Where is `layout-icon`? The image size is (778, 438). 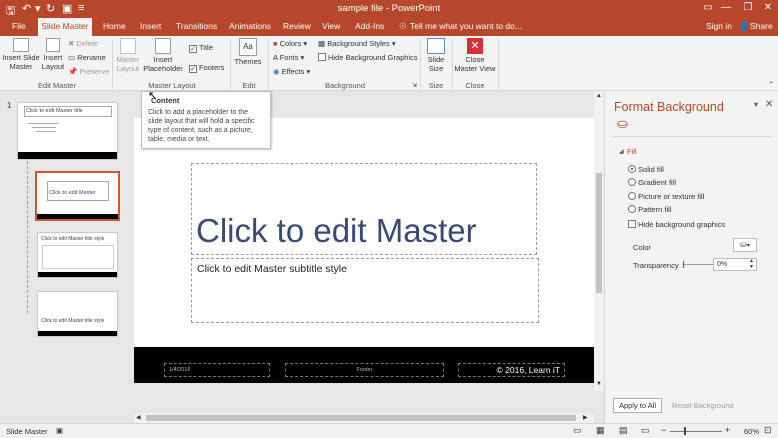 layout-icon is located at coordinates (53, 45).